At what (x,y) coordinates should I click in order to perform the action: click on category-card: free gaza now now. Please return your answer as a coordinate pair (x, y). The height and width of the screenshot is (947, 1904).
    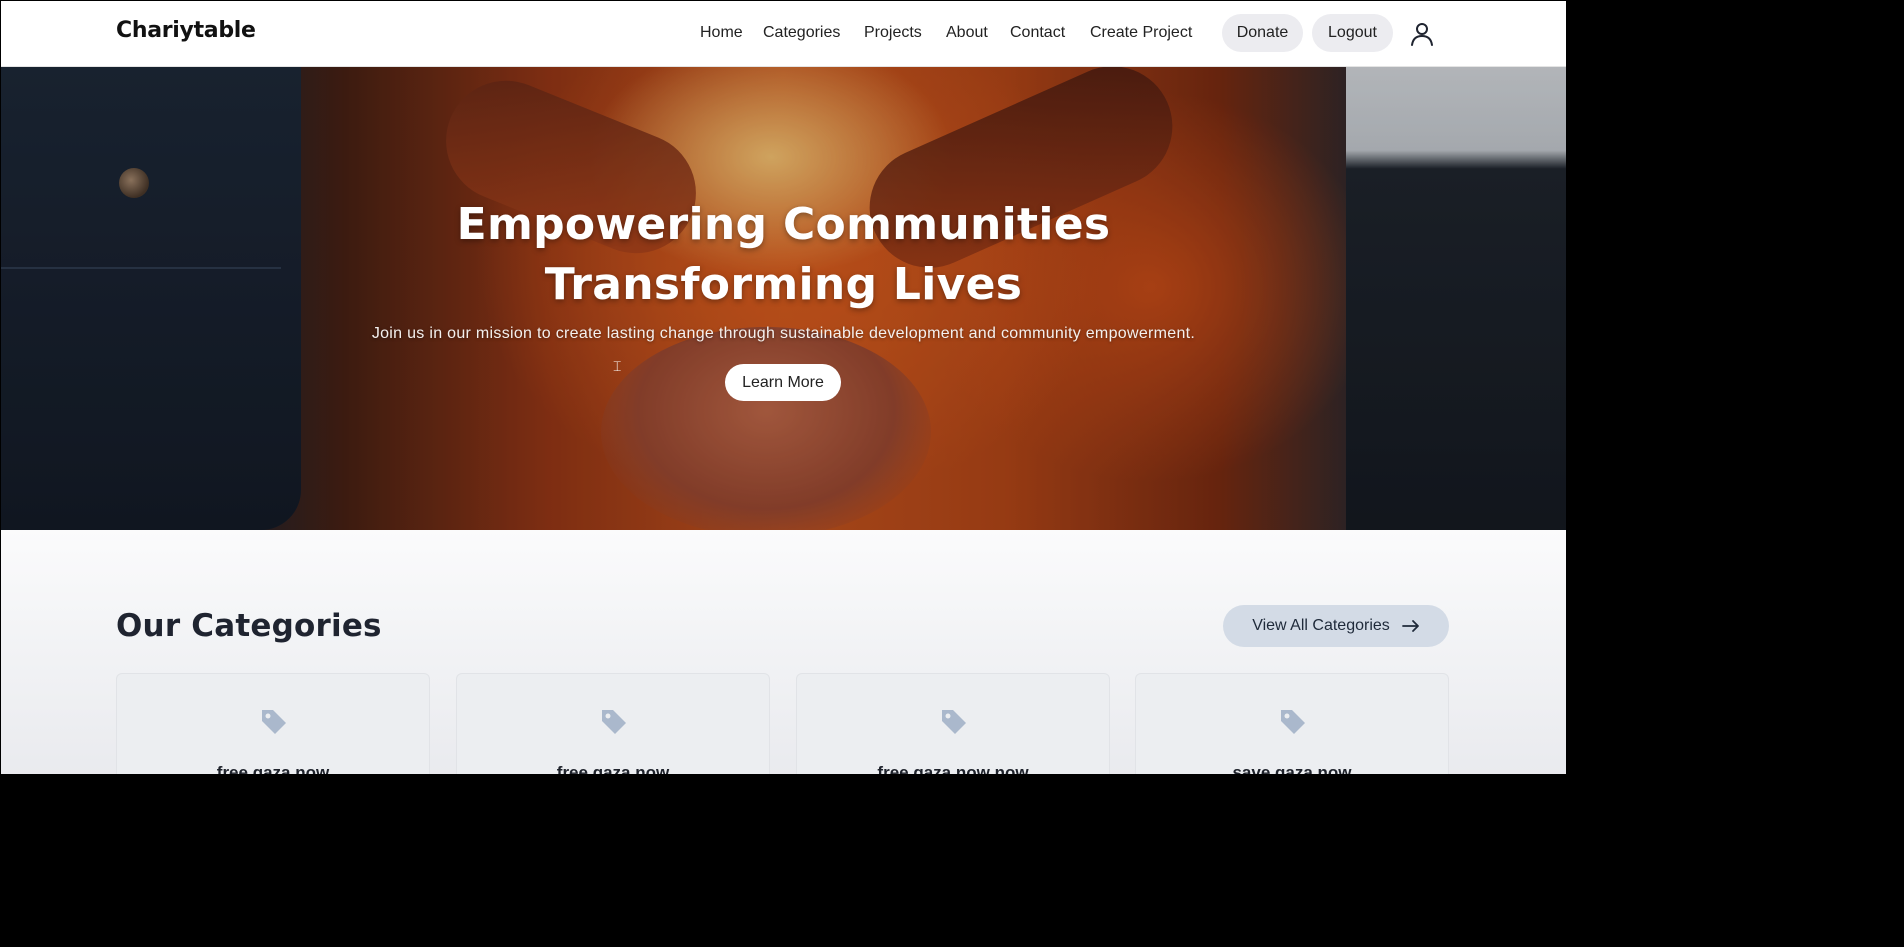
    Looking at the image, I should click on (953, 723).